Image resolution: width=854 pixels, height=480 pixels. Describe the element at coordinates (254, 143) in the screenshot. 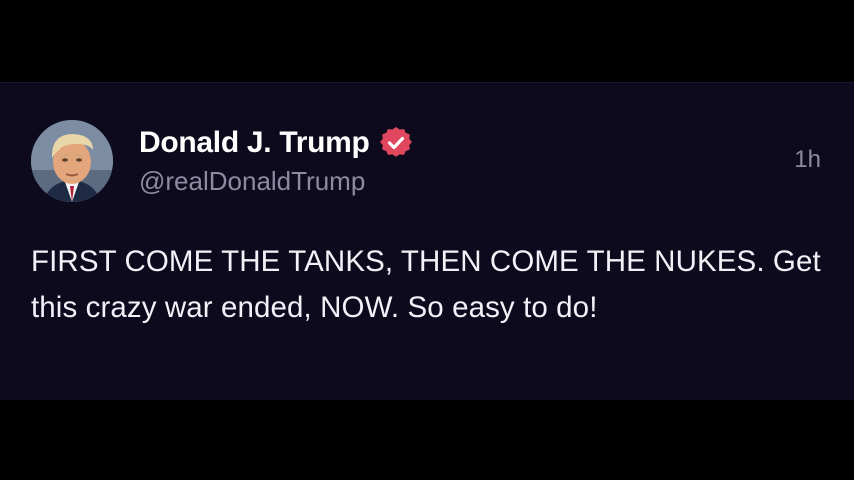

I see `author-display-name: Donald J. Trump` at that location.